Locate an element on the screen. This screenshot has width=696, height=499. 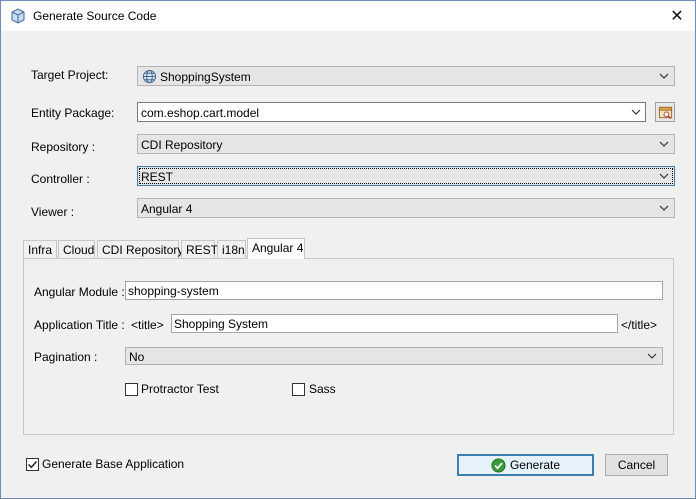
entity-package-value: com.eshop.cart.model is located at coordinates (200, 113).